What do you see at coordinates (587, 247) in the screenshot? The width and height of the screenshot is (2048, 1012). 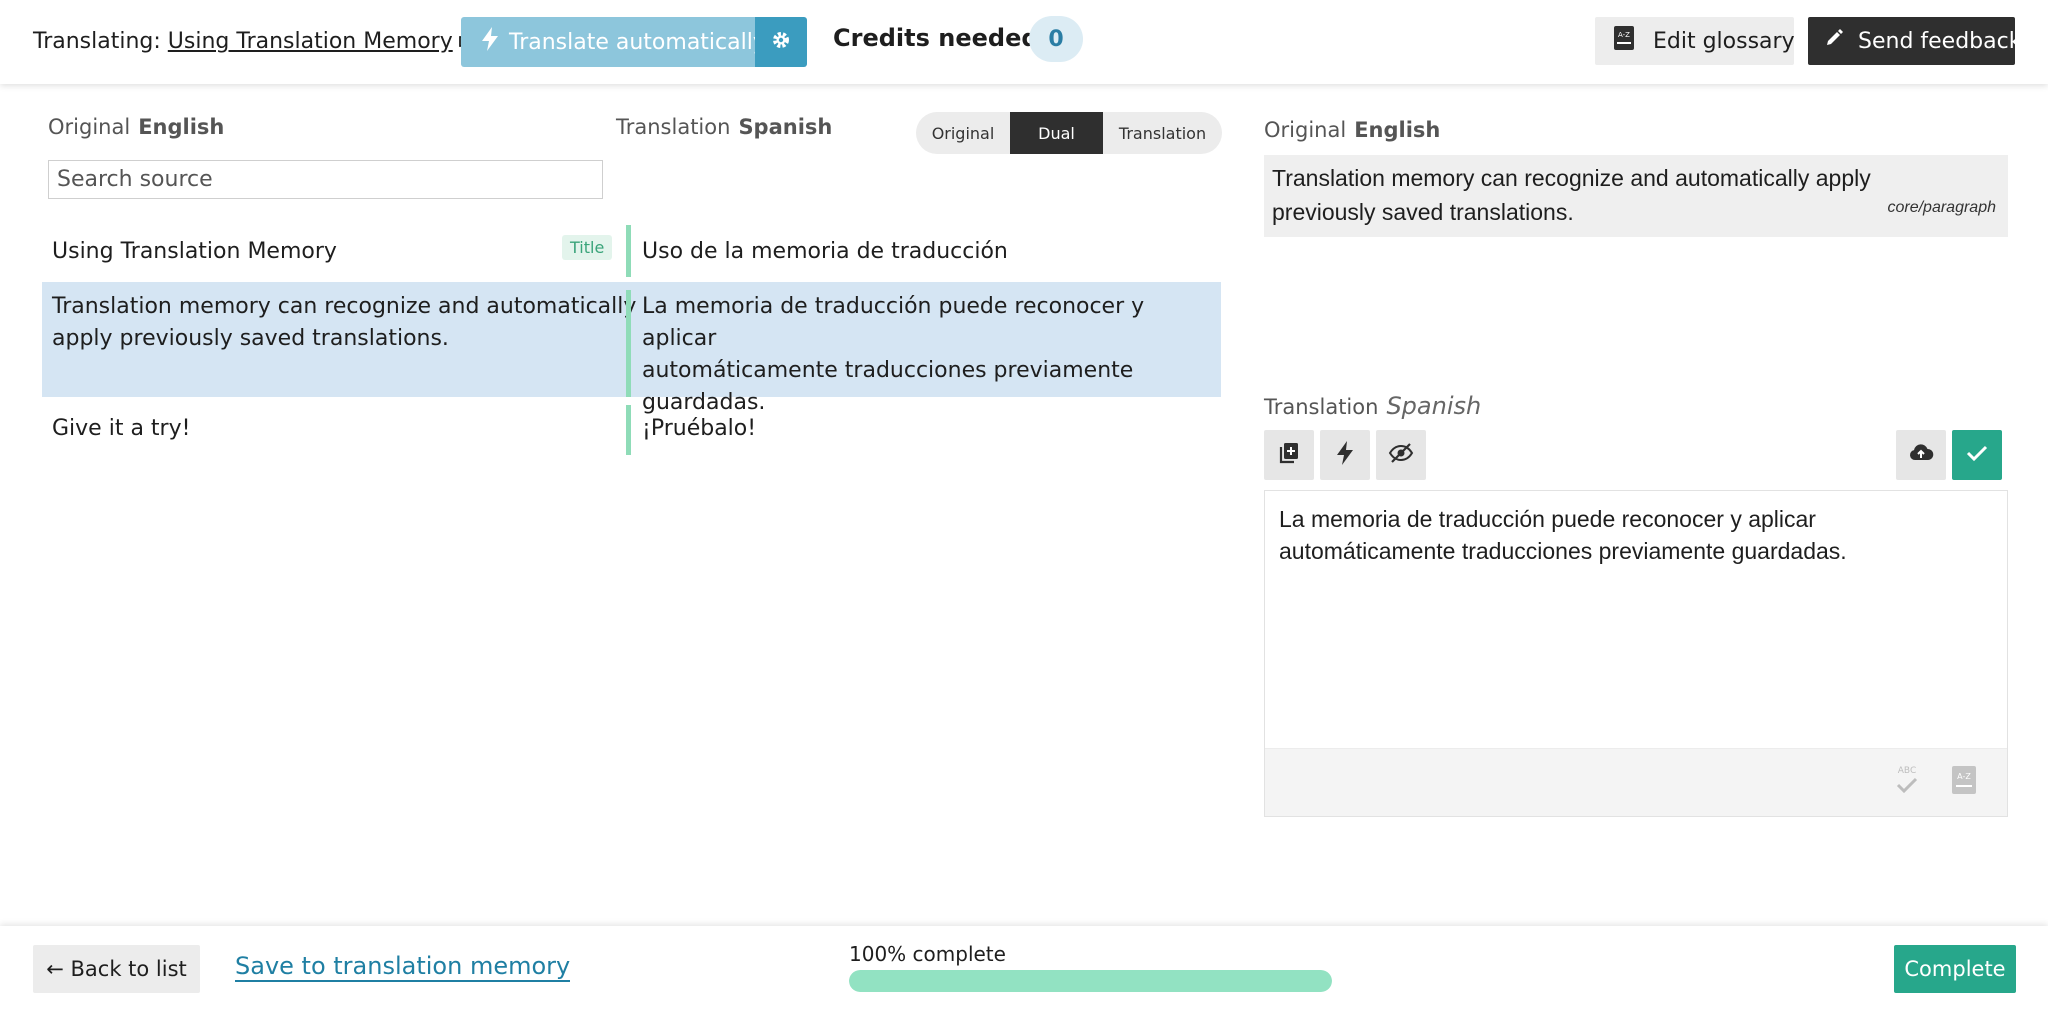 I see `title-badge: Title` at bounding box center [587, 247].